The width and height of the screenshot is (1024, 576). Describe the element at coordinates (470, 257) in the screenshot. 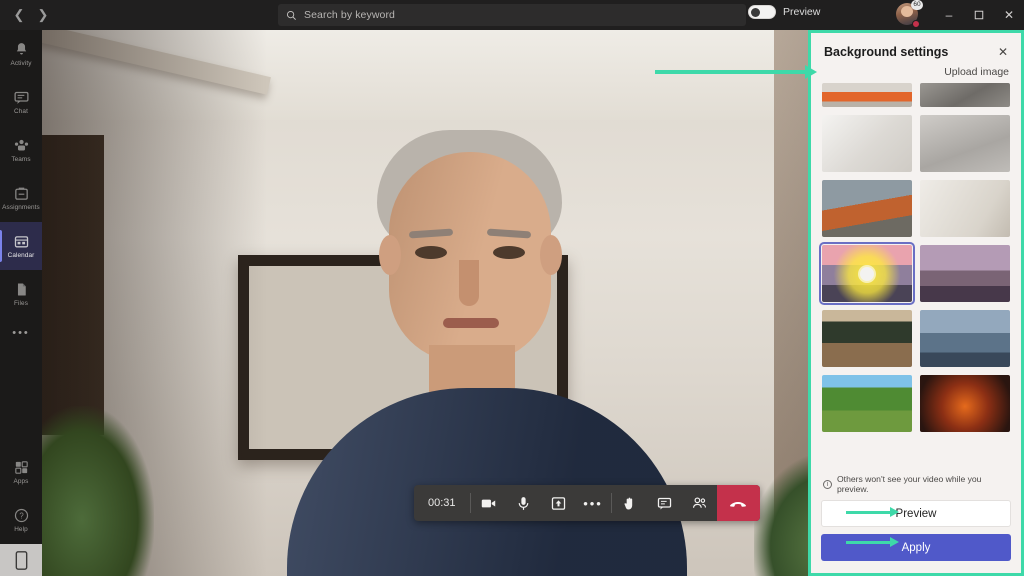

I see `face-shading` at that location.